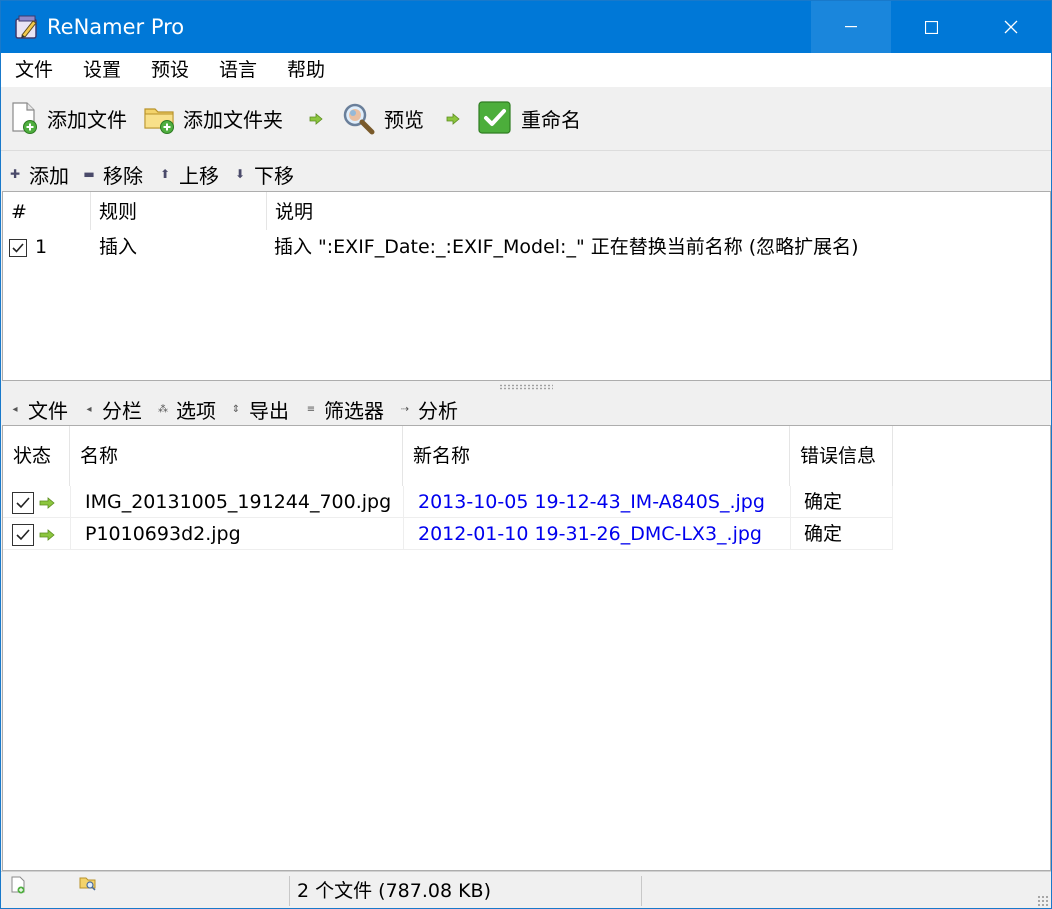  Describe the element at coordinates (116, 27) in the screenshot. I see `window-title: ReNamer Pro` at that location.